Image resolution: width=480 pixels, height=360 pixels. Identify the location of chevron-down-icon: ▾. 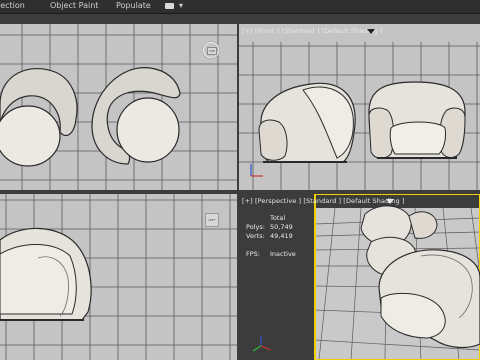
(181, 5).